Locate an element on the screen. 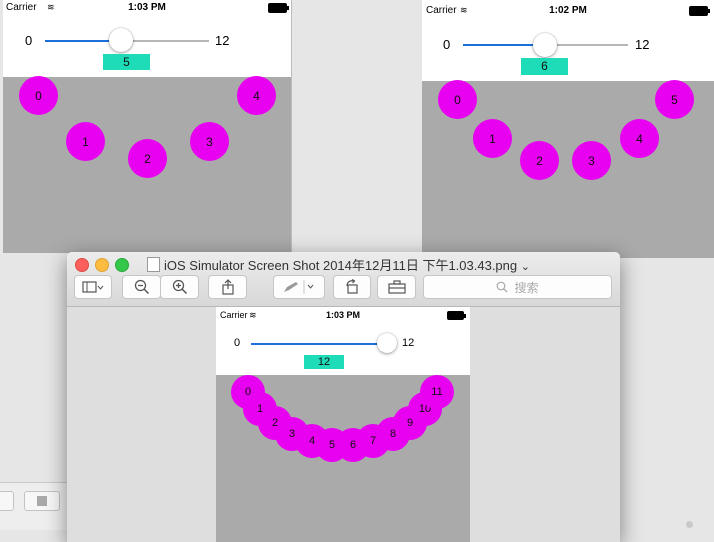 The image size is (714, 542). chevron-down-icon: ⌄ is located at coordinates (525, 267).